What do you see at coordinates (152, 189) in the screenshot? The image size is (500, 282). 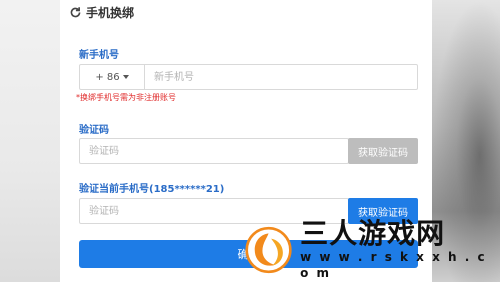 I see `verify-current-label: 验证当前手机号(185******21)` at bounding box center [152, 189].